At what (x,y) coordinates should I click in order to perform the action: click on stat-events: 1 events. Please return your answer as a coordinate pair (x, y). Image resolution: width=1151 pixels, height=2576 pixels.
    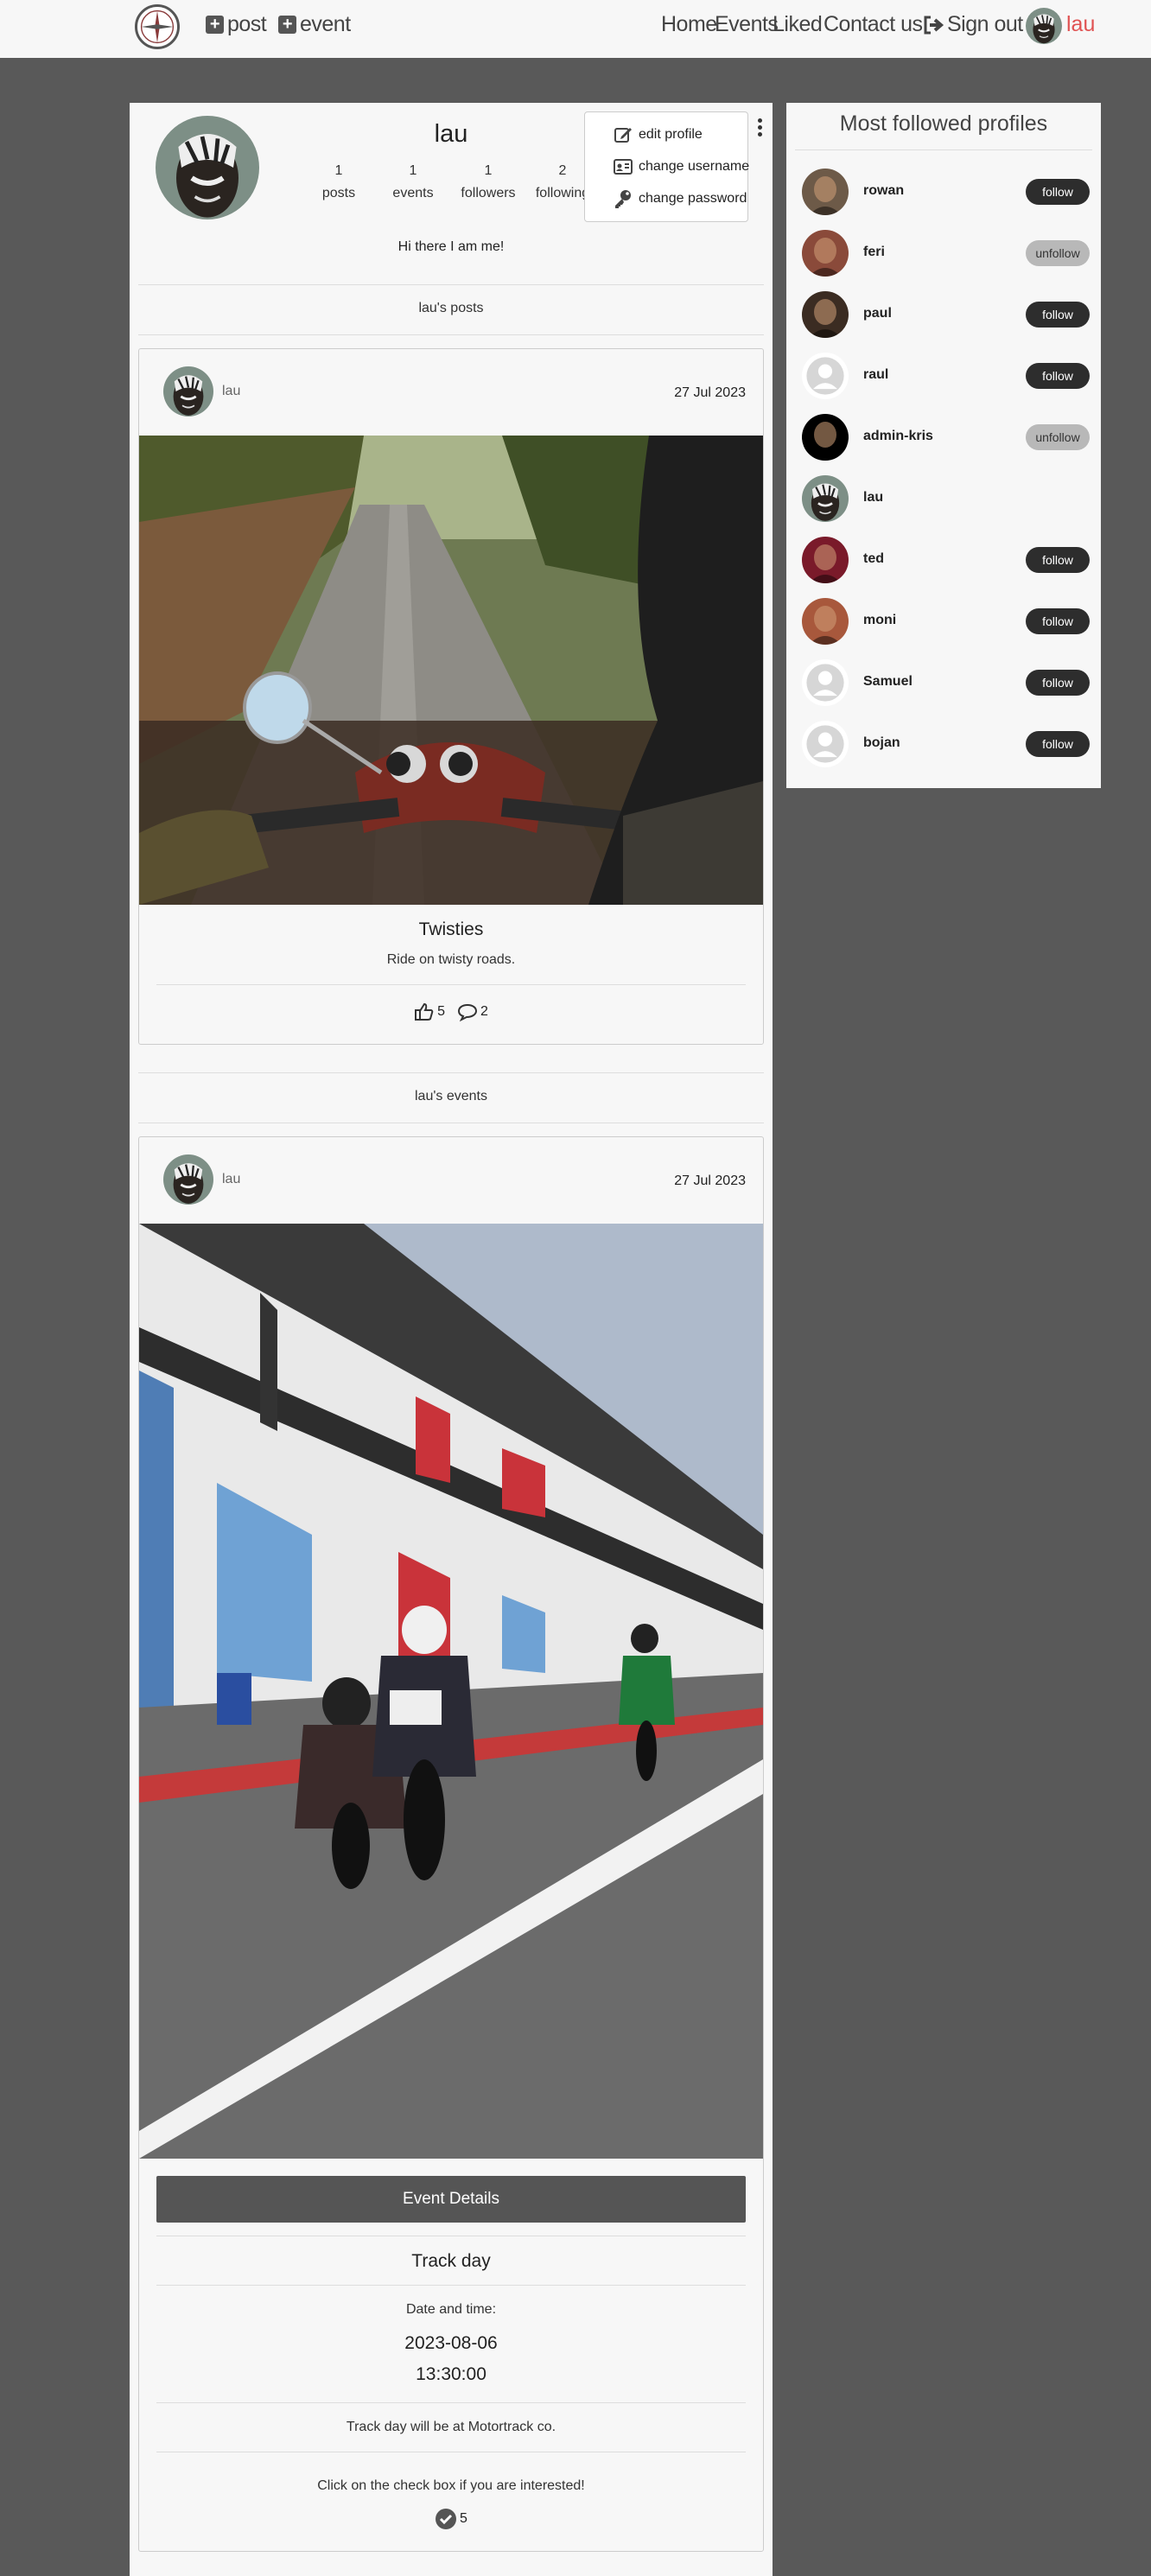
    Looking at the image, I should click on (413, 182).